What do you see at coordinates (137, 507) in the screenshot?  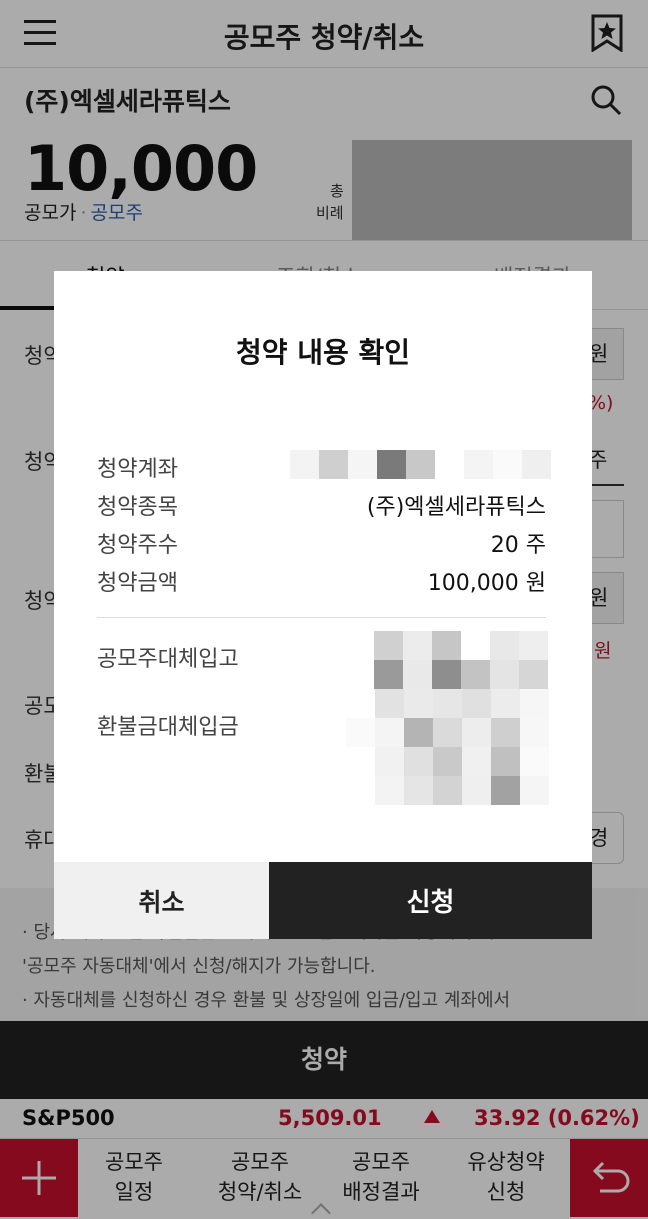 I see `stock-label: 청약종목` at bounding box center [137, 507].